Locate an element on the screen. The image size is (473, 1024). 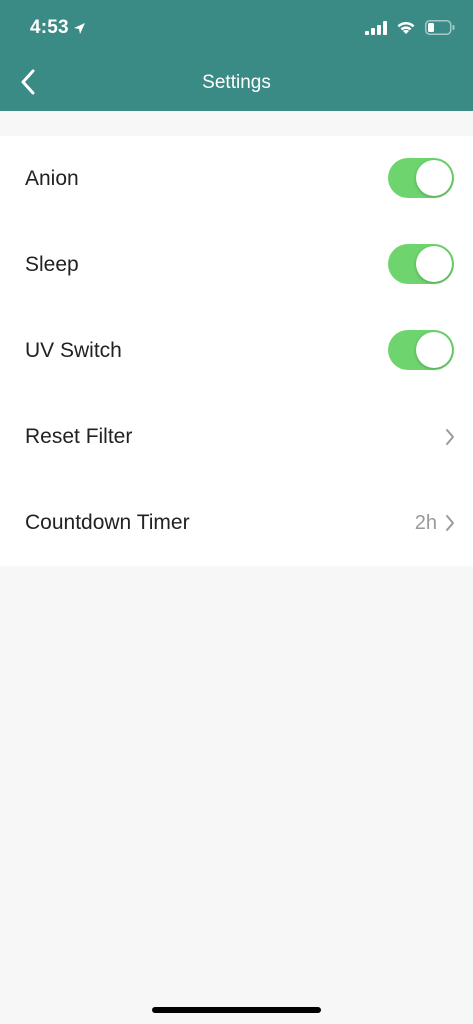
location-arrow-icon is located at coordinates (79, 28).